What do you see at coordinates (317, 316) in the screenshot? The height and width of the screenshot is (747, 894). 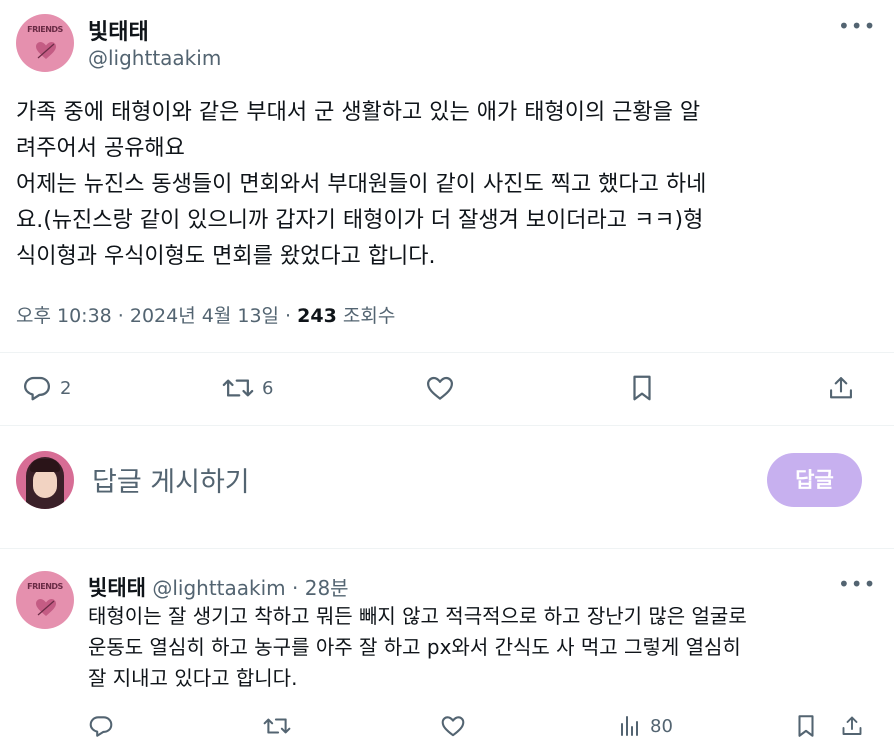 I see `views-count: 243` at bounding box center [317, 316].